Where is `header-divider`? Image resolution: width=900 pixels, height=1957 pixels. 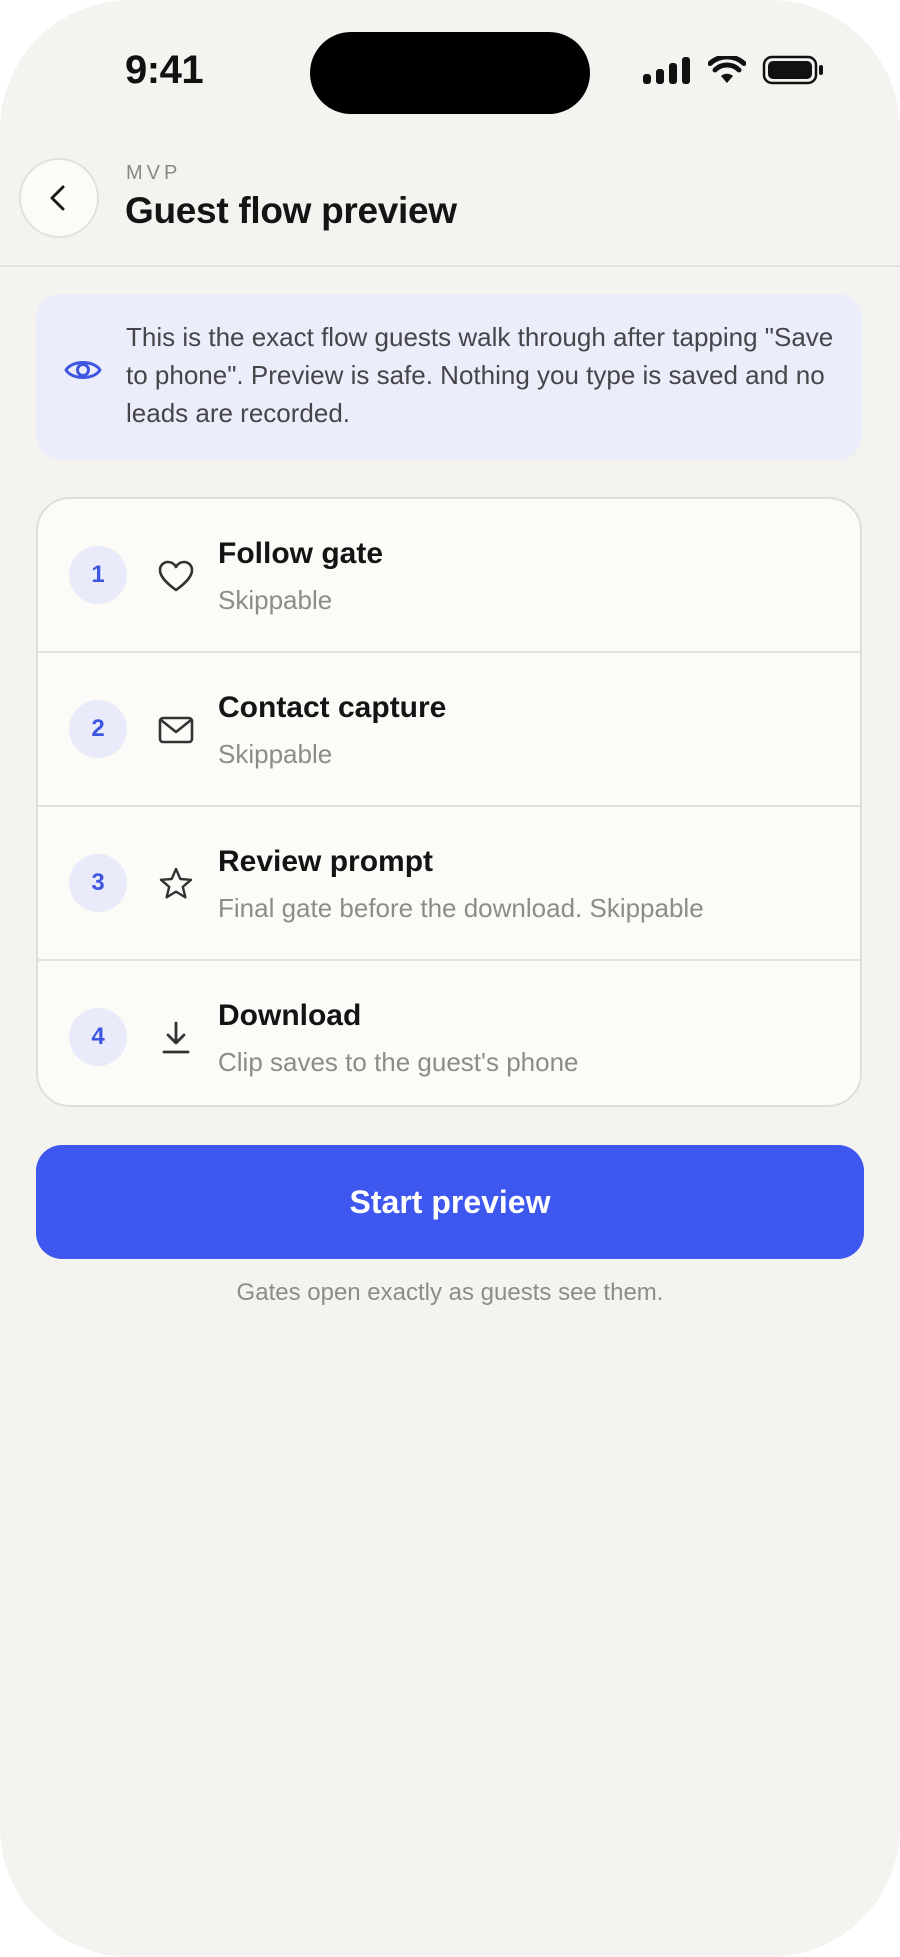
header-divider is located at coordinates (450, 266).